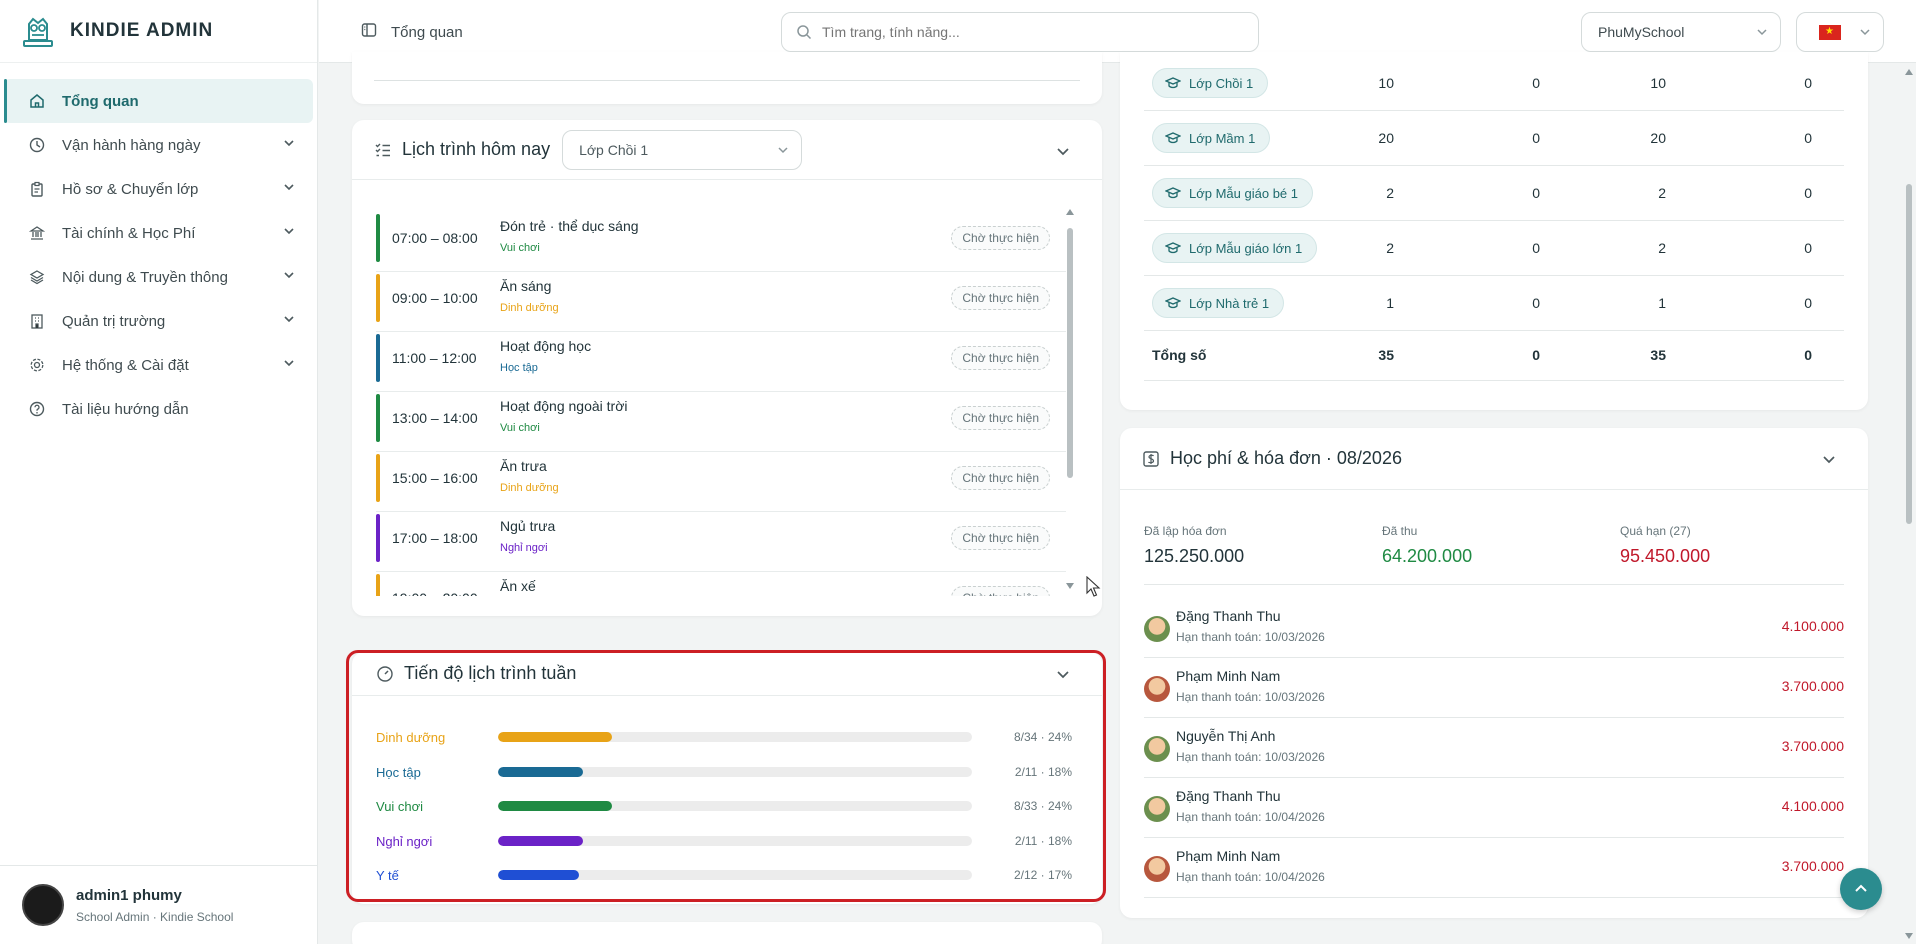 The width and height of the screenshot is (1916, 944). Describe the element at coordinates (1494, 303) in the screenshot. I see `class-row: Lớp Nhà trẻ 1 1 0 1 0` at that location.